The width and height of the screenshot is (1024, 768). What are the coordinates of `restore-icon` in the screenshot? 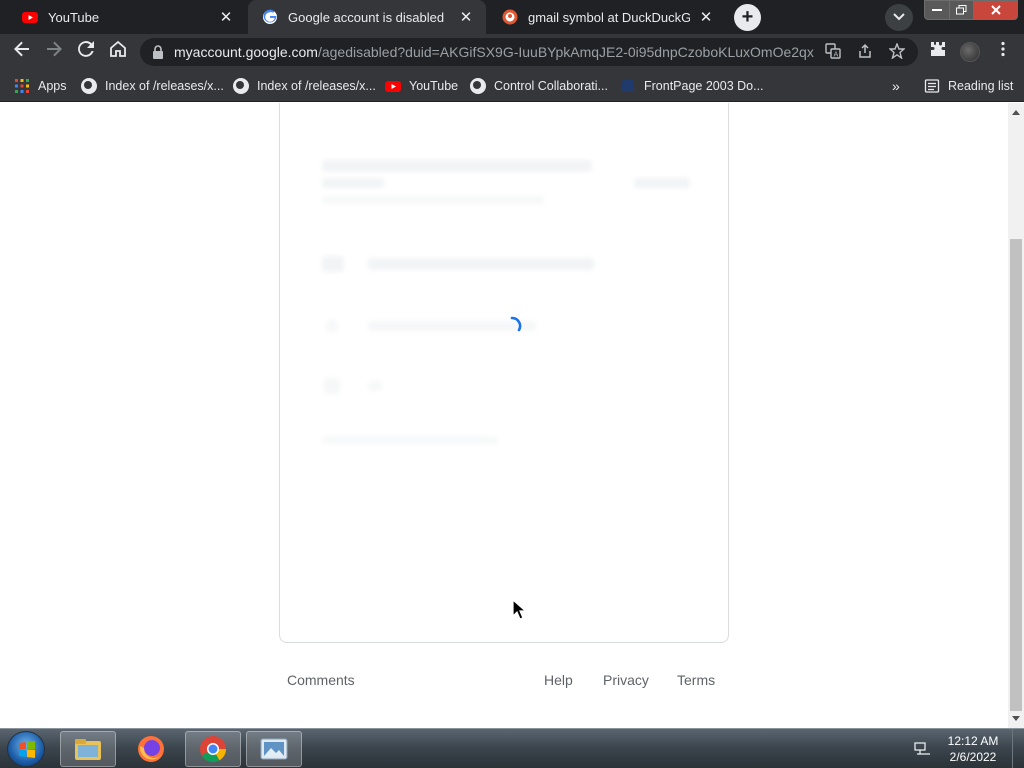 It's located at (961, 10).